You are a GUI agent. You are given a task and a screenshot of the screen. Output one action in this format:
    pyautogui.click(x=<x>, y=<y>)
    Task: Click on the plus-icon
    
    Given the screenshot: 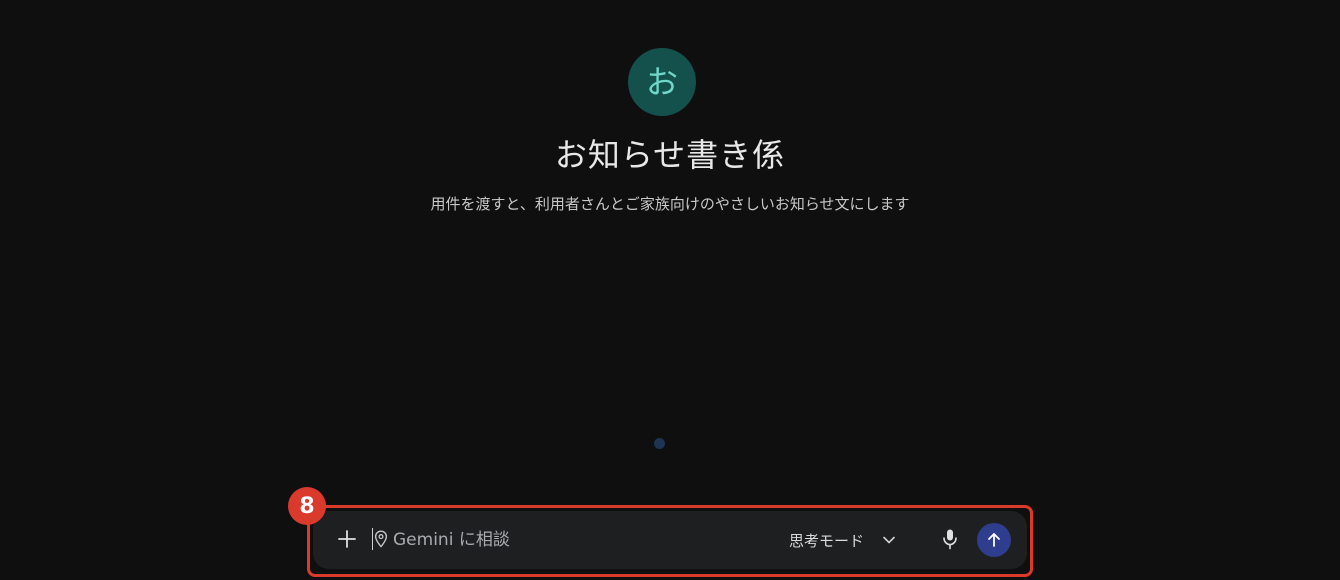 What is the action you would take?
    pyautogui.click(x=347, y=539)
    